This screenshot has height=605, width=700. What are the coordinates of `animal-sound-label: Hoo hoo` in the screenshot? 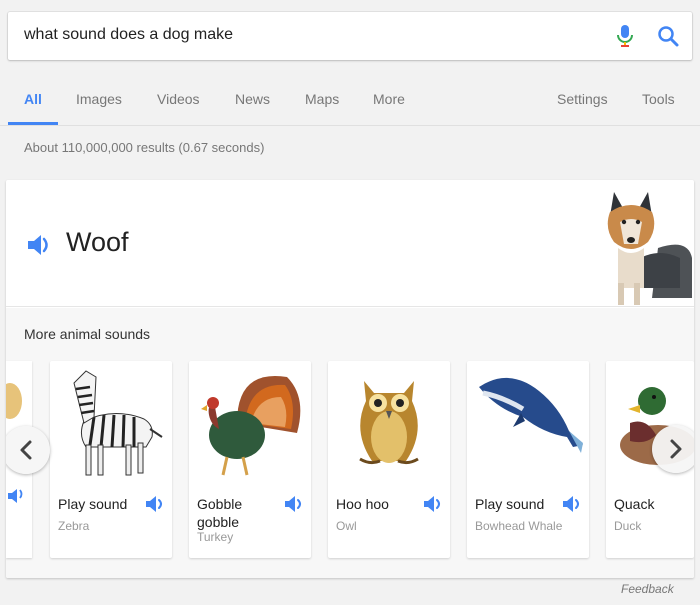 It's located at (362, 504).